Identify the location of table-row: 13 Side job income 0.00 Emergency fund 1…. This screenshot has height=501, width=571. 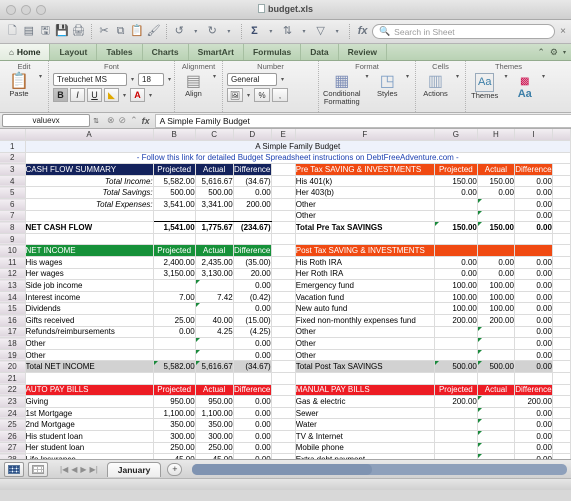
(285, 285).